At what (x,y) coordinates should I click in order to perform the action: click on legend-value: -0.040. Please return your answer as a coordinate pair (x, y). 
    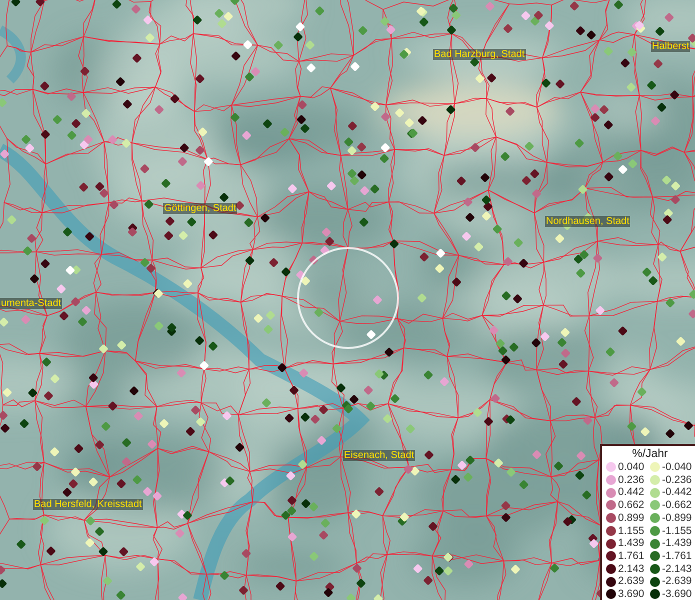
    Looking at the image, I should click on (677, 467).